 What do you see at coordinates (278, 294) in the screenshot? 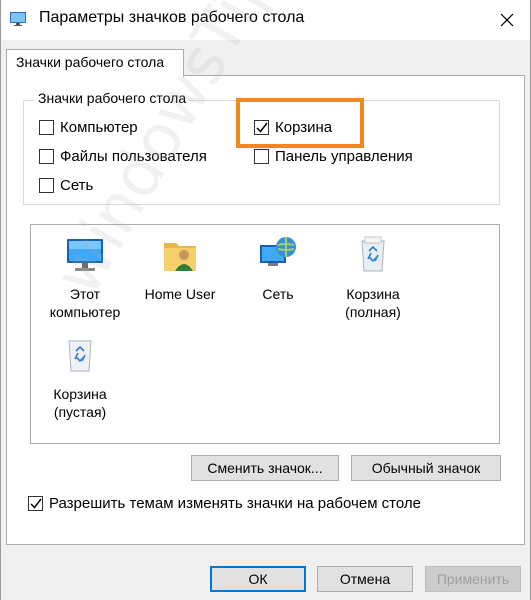
I see `item-label-line1: Сеть` at bounding box center [278, 294].